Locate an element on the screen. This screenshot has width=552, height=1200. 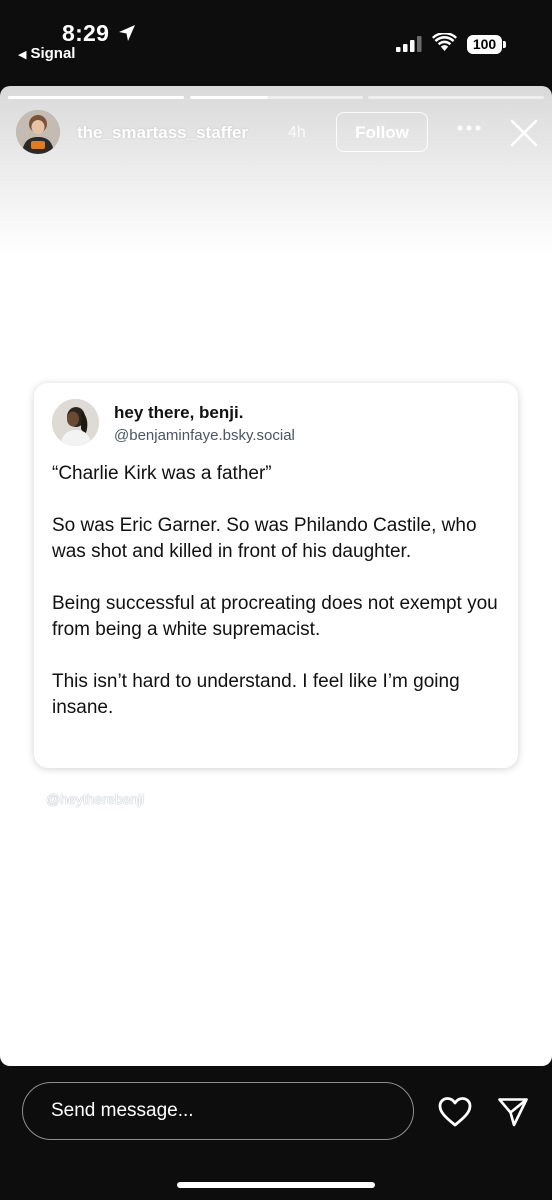
send-icon is located at coordinates (513, 1112).